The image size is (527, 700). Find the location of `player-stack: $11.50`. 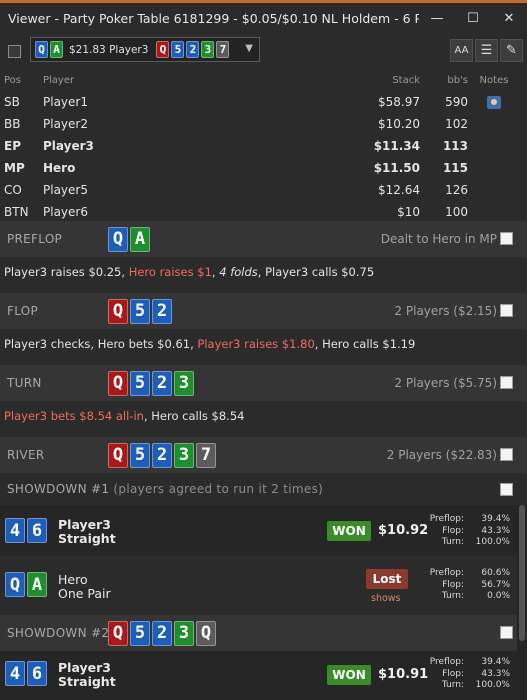

player-stack: $11.50 is located at coordinates (396, 168).